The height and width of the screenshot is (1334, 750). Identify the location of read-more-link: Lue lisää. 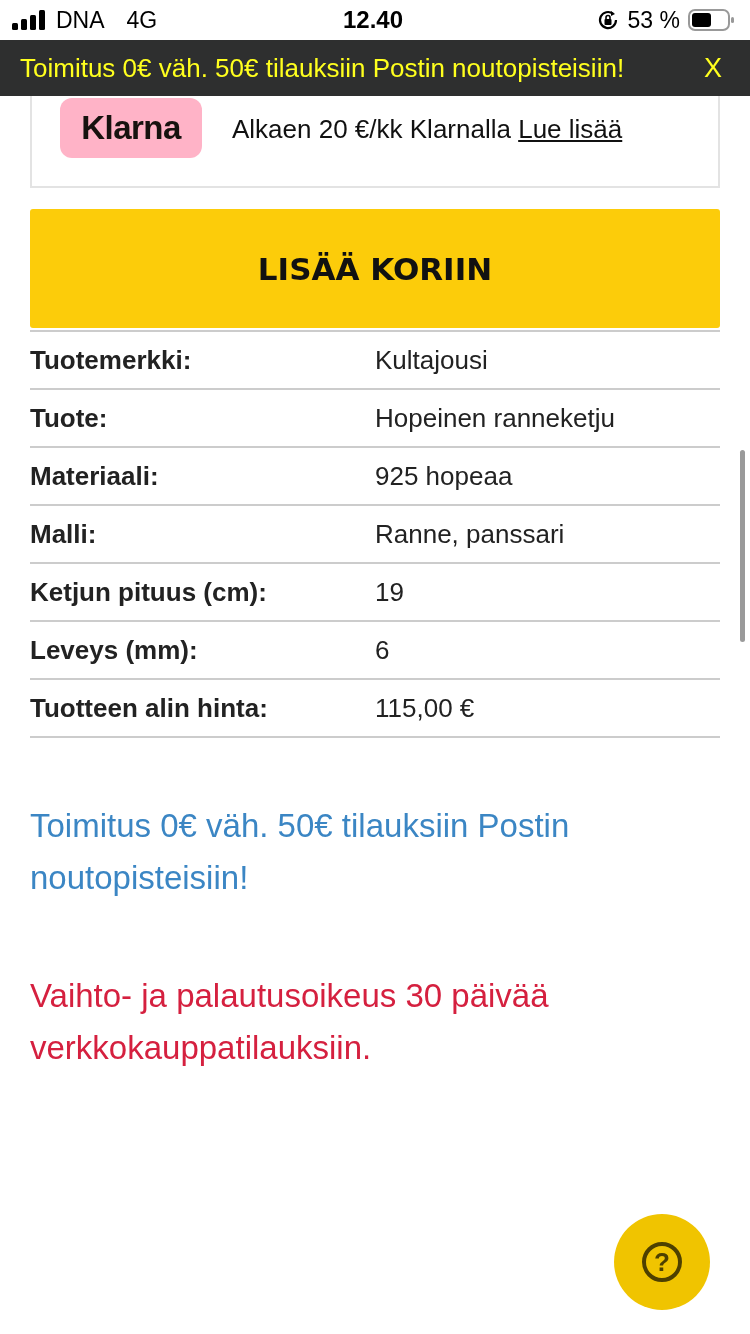
(570, 129).